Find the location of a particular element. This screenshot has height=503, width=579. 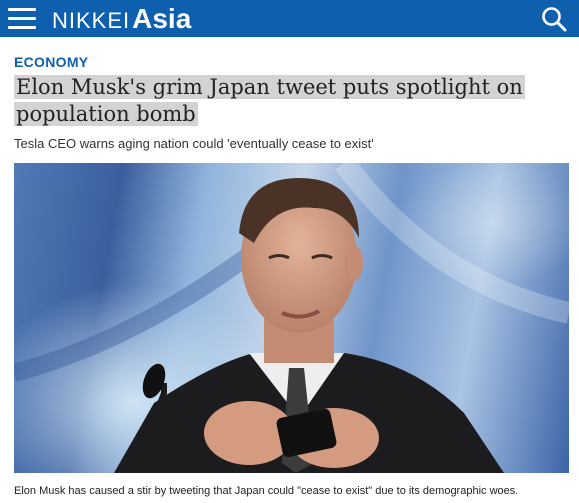

nikkei-asia-logo: NIKKEIAsia is located at coordinates (121, 18).